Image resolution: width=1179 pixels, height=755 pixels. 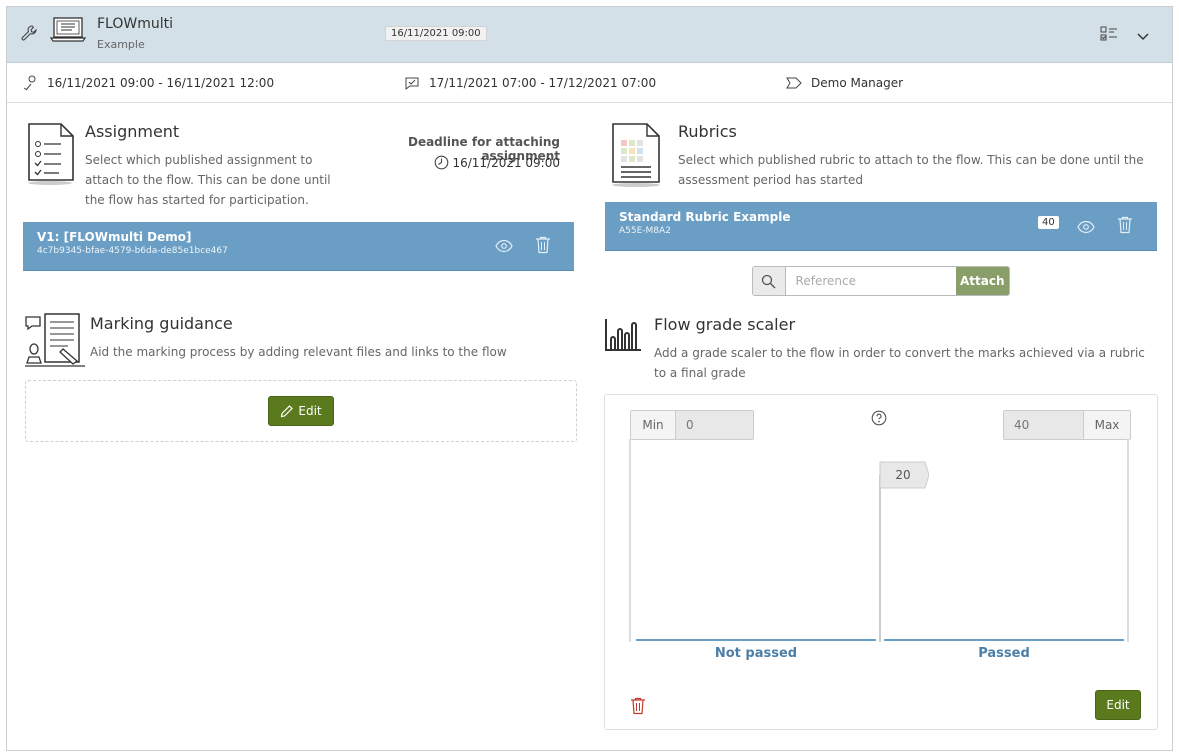 I want to click on attach-button: Attach, so click(x=982, y=281).